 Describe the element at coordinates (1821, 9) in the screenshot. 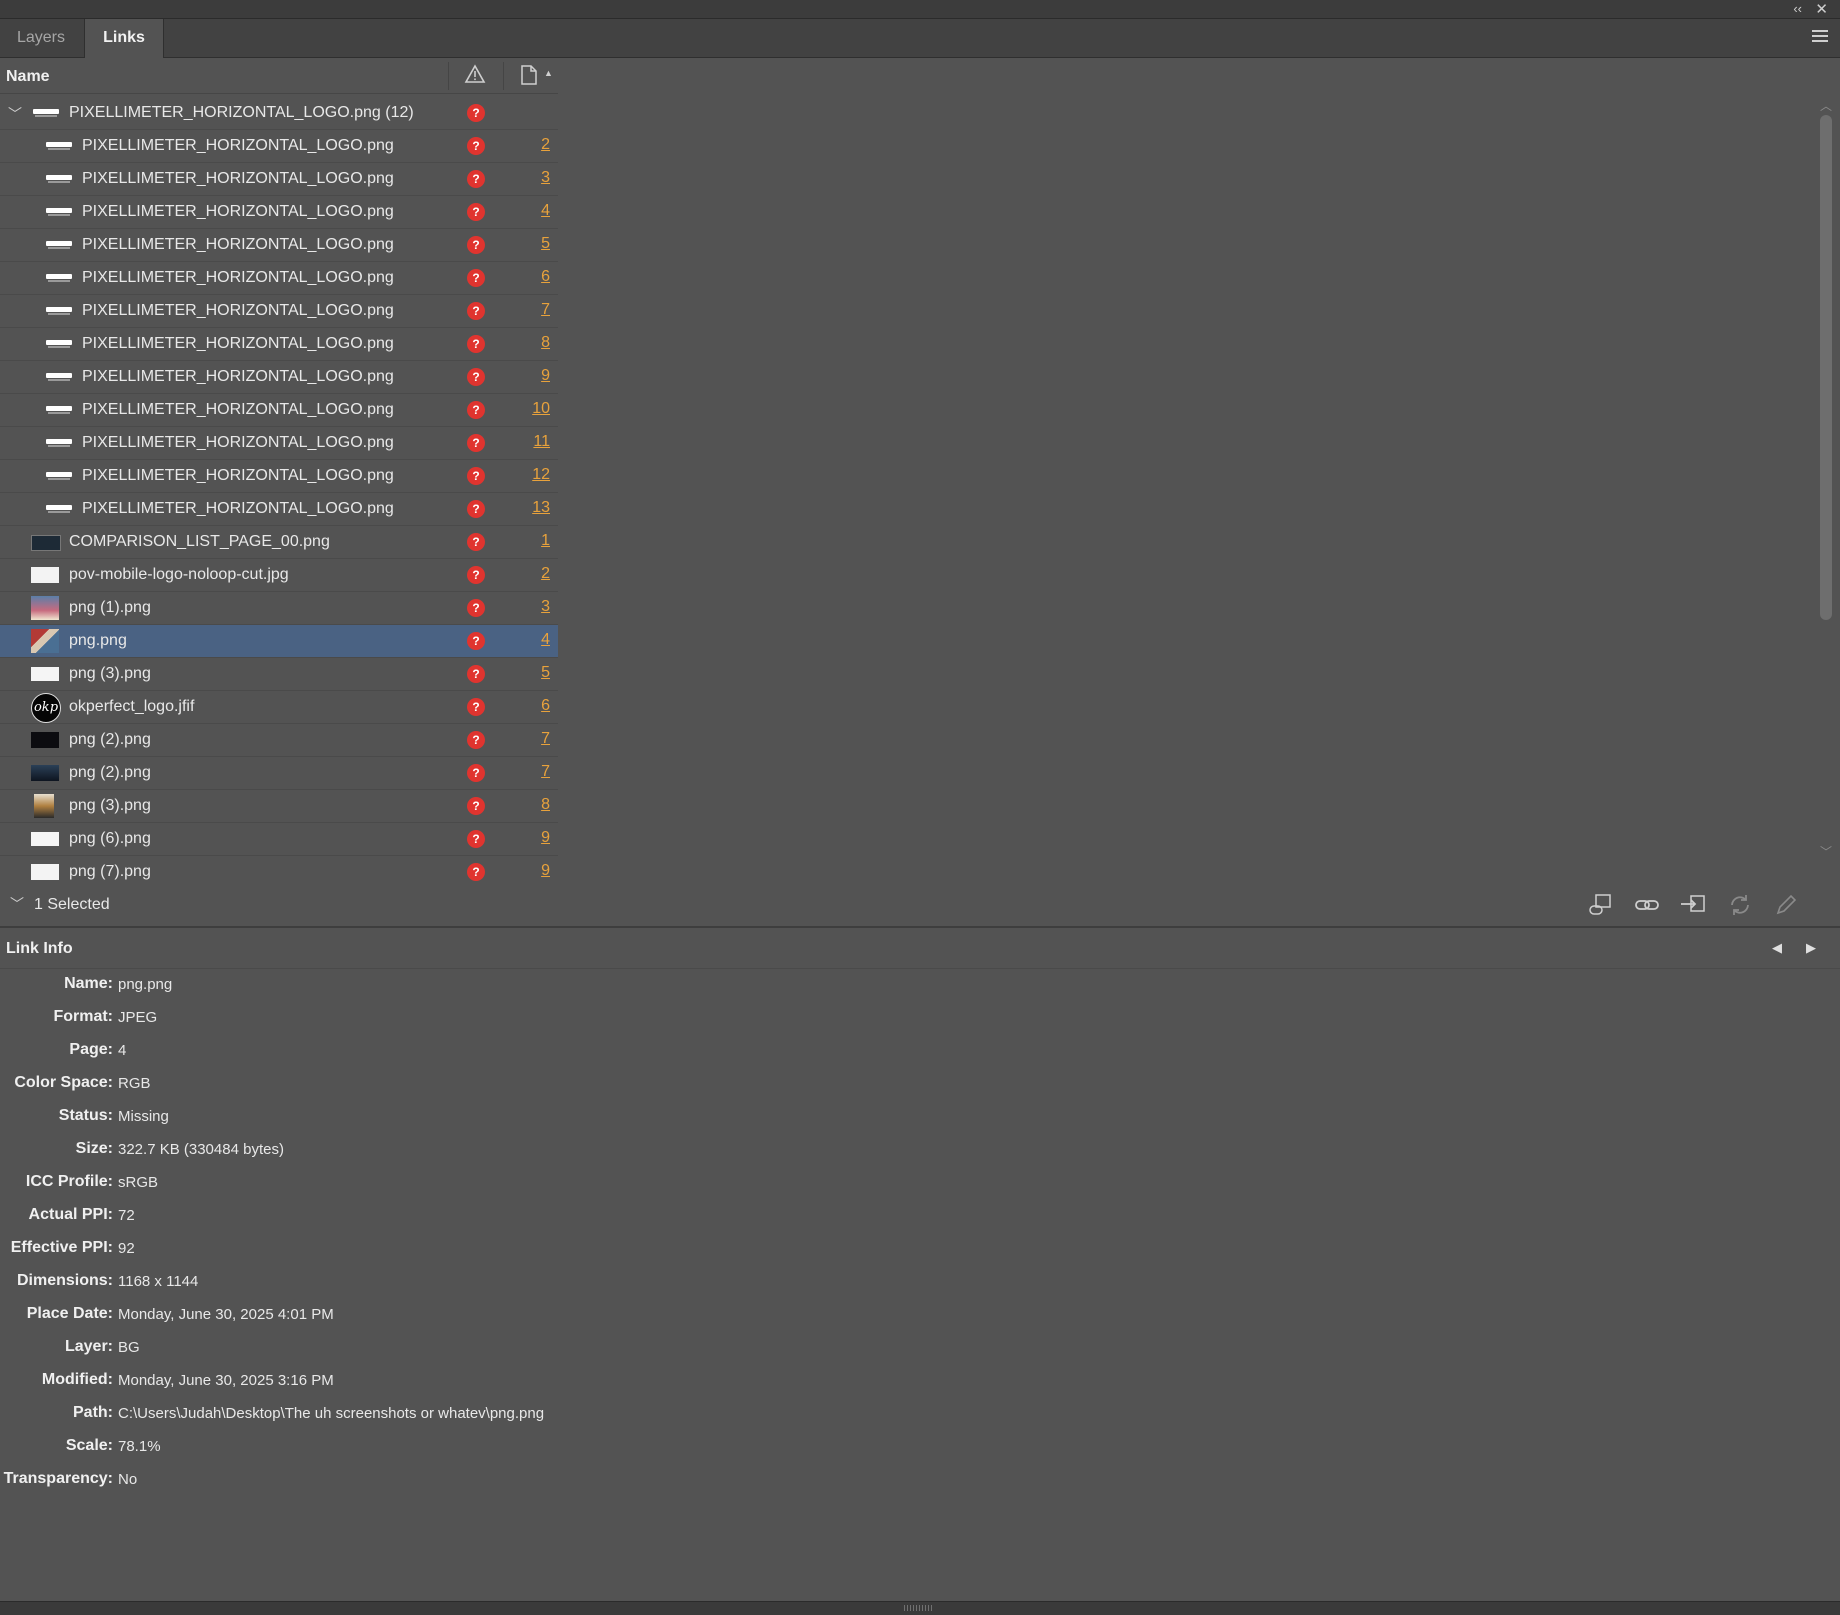

I see `close-icon: ✕` at that location.